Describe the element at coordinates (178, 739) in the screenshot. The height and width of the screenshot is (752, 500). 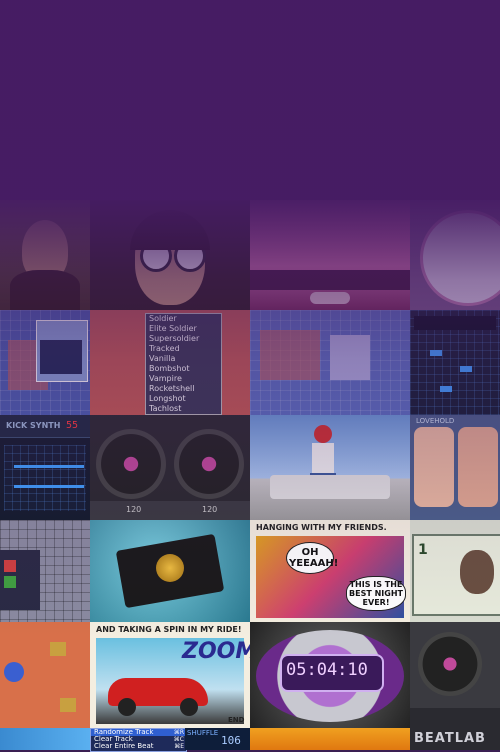
I see `menu-shortcut: ⌘C` at that location.